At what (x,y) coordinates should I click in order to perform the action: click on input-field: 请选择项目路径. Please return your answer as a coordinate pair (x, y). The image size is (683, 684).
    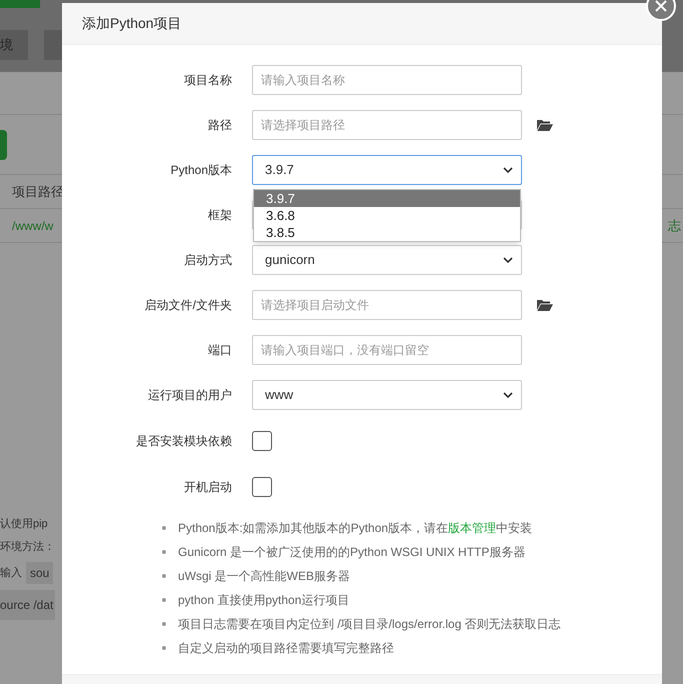
    Looking at the image, I should click on (387, 125).